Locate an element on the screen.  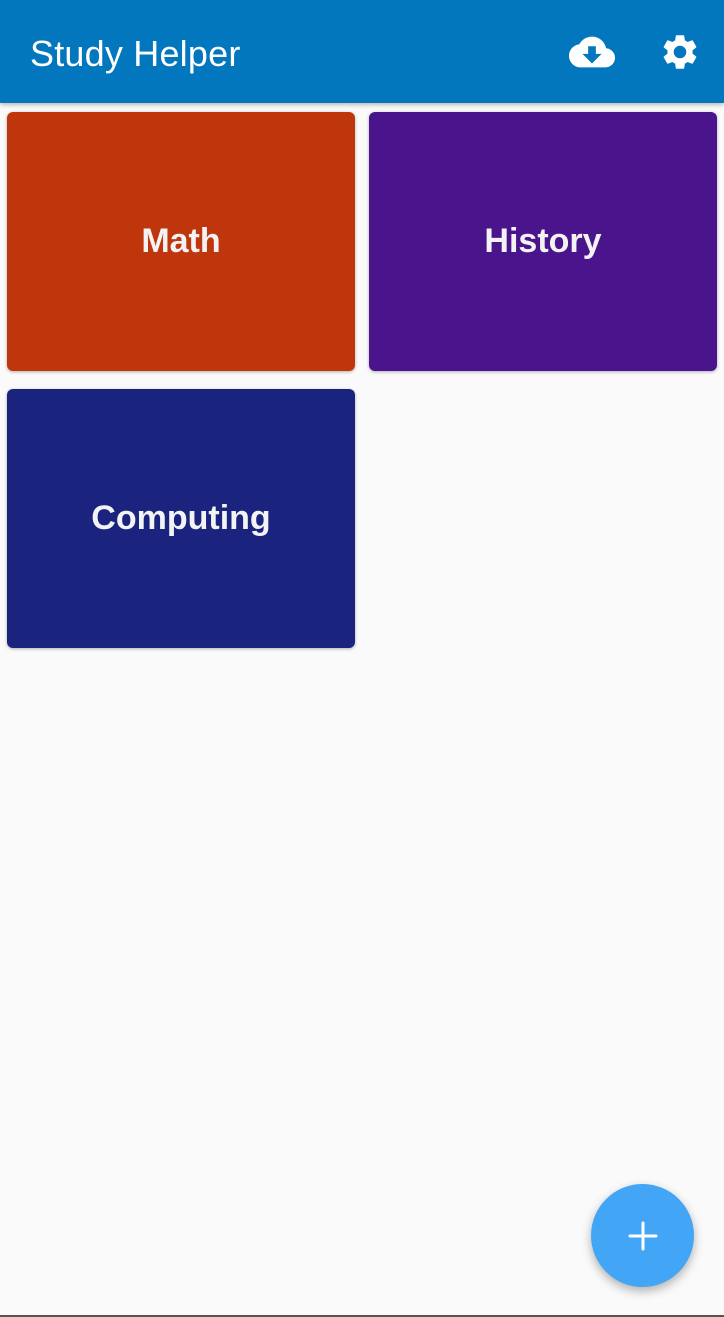
subject-card-computing: Computing is located at coordinates (181, 518).